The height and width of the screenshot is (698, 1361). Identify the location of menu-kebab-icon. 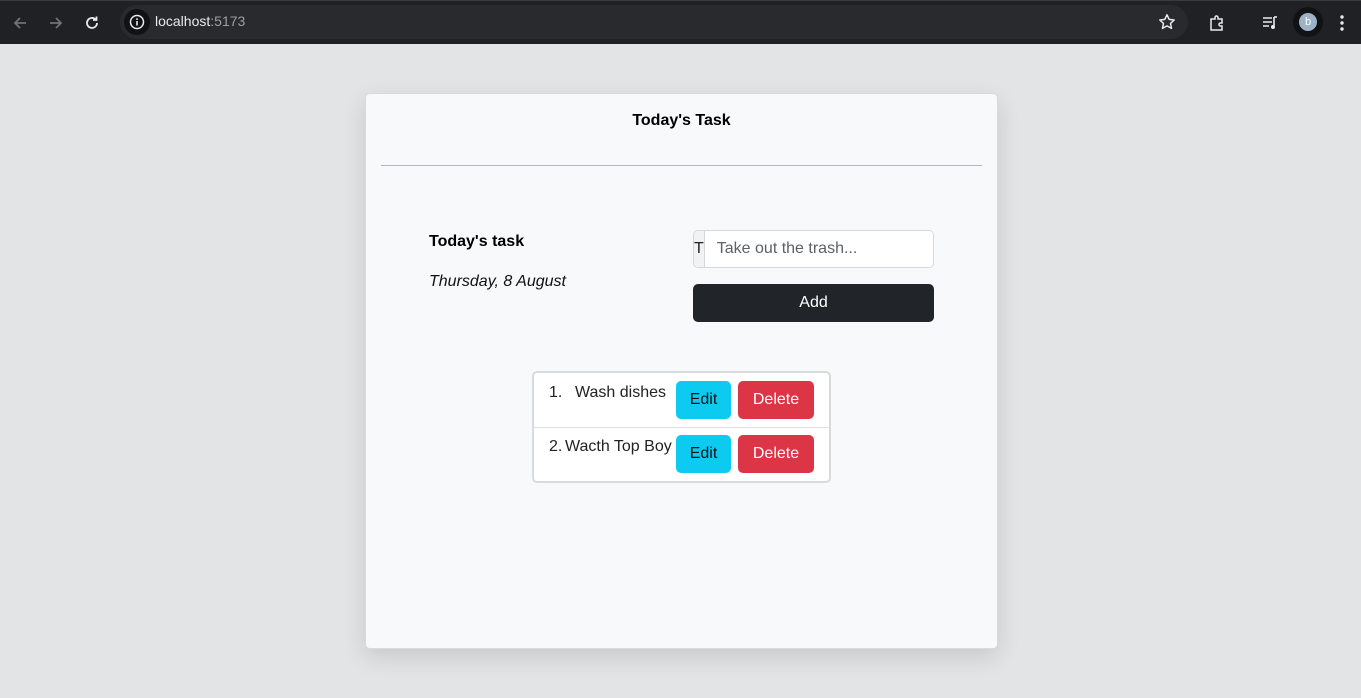
(1342, 23).